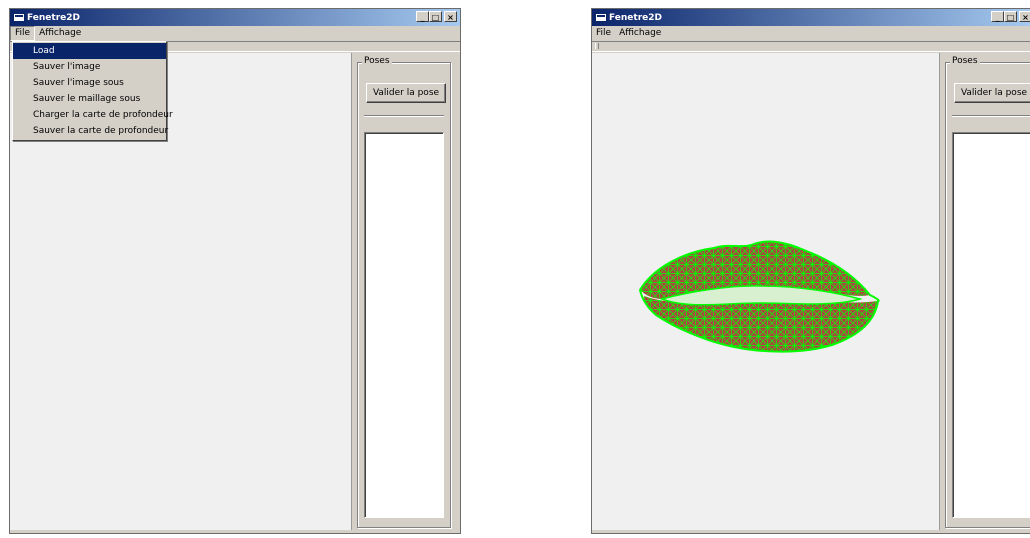  What do you see at coordinates (597, 46) in the screenshot?
I see `toolbar-grip` at bounding box center [597, 46].